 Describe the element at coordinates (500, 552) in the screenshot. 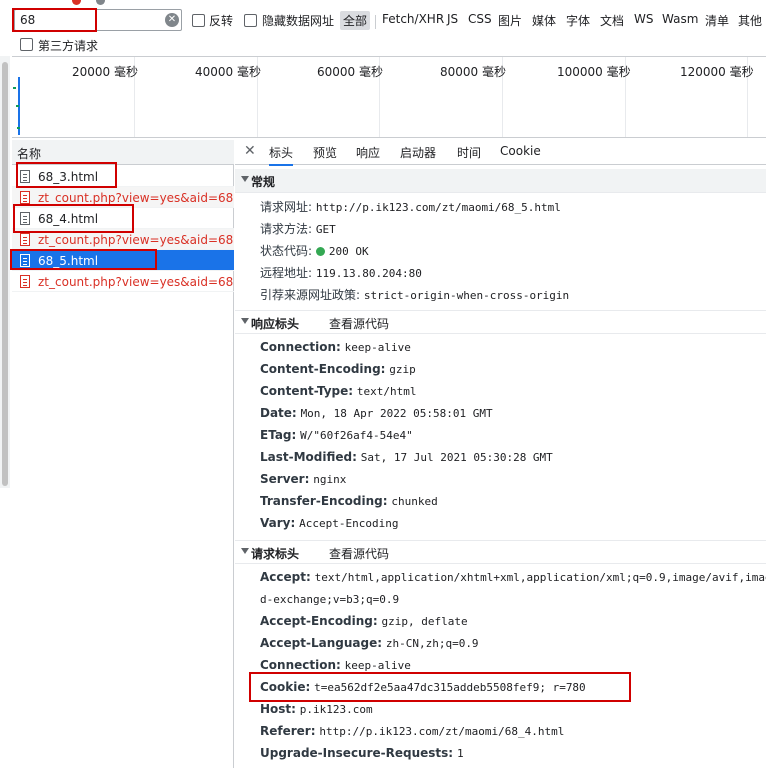

I see `request-headers-section-header: 请求标头 查看源代码` at that location.